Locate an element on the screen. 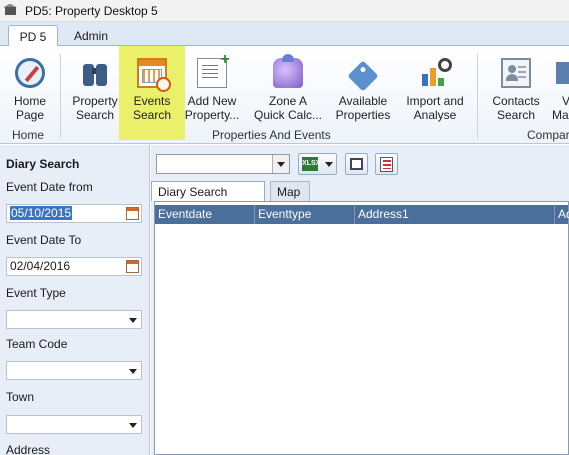 Image resolution: width=569 pixels, height=455 pixels. list-icon is located at coordinates (386, 164).